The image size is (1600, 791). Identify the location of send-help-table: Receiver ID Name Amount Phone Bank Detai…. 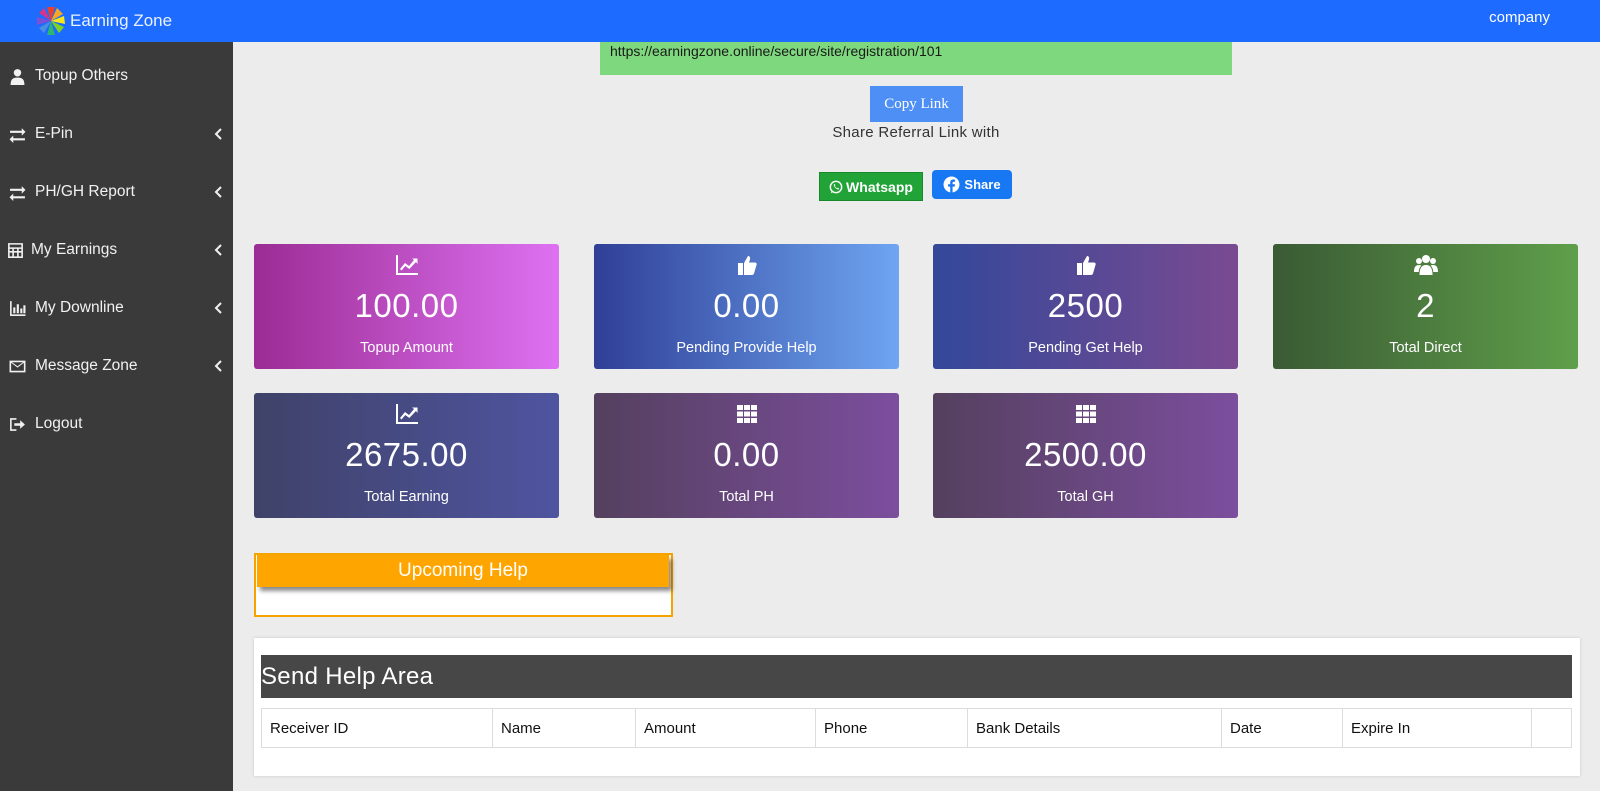
(916, 728).